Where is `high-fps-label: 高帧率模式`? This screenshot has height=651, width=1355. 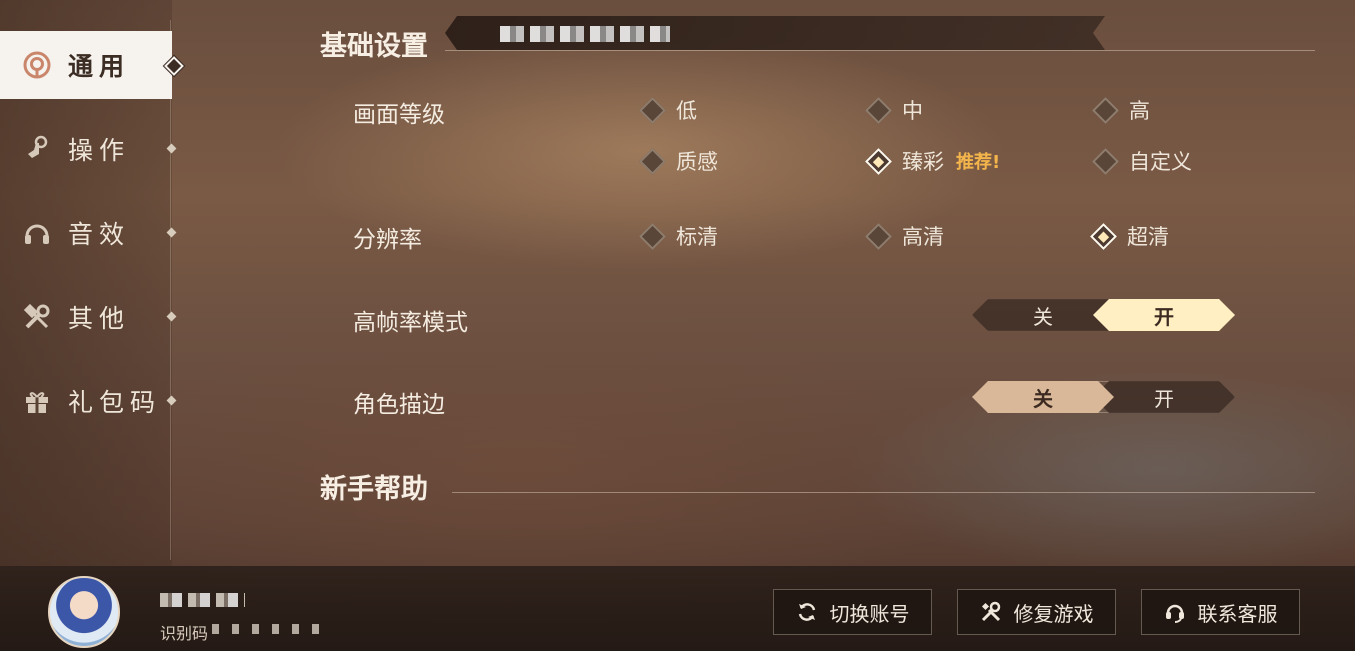
high-fps-label: 高帧率模式 is located at coordinates (410, 323).